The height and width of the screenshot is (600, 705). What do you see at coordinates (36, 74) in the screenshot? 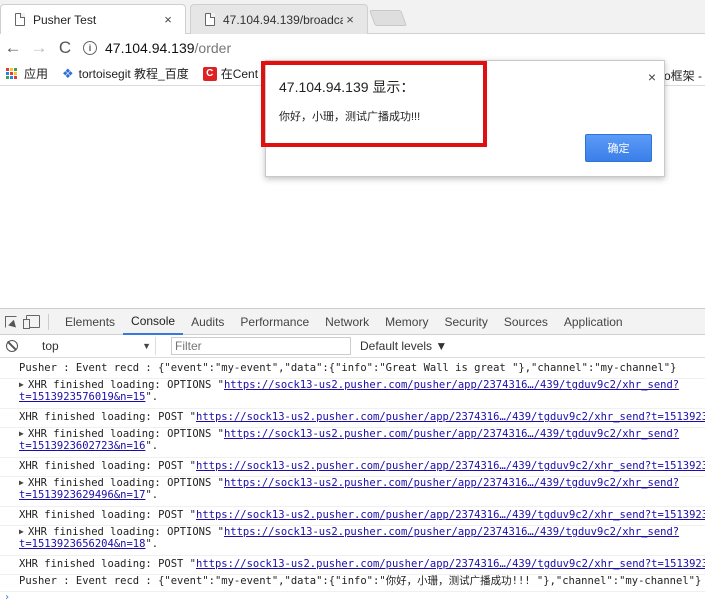
I see `bookmark-label: 应用` at bounding box center [36, 74].